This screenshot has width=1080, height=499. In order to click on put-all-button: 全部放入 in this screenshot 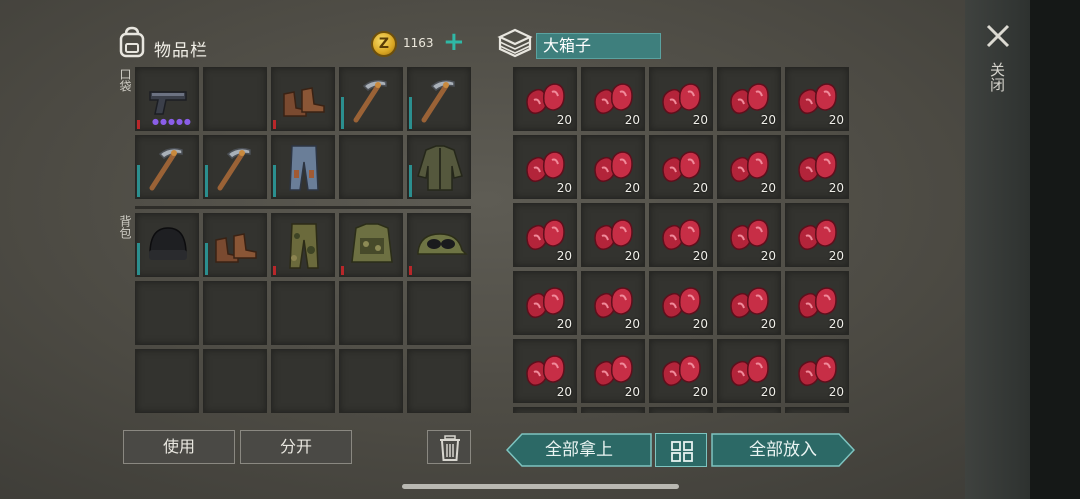, I will do `click(783, 450)`.